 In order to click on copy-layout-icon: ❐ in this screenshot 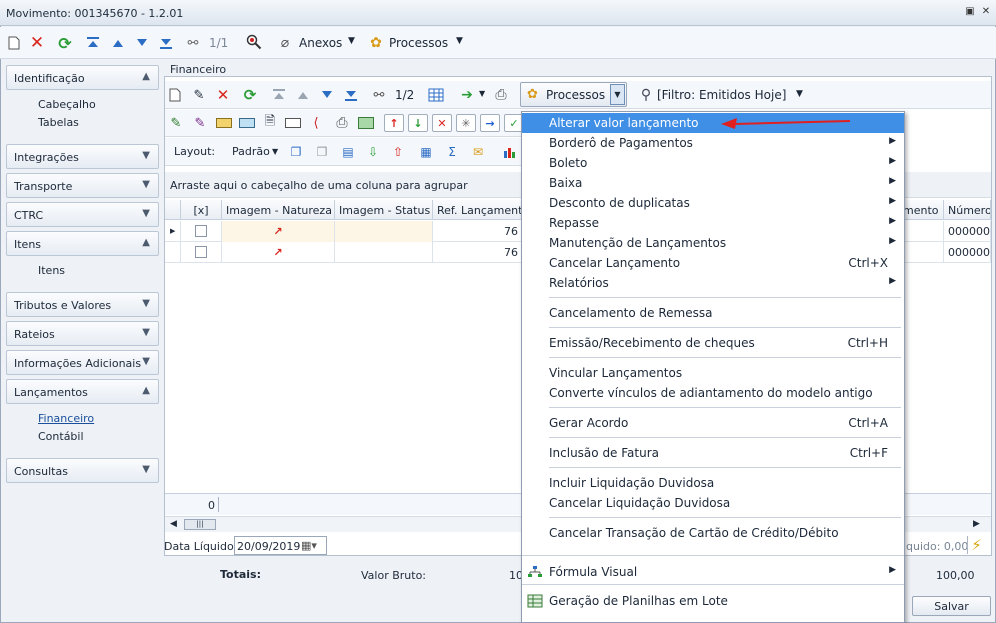, I will do `click(296, 152)`.